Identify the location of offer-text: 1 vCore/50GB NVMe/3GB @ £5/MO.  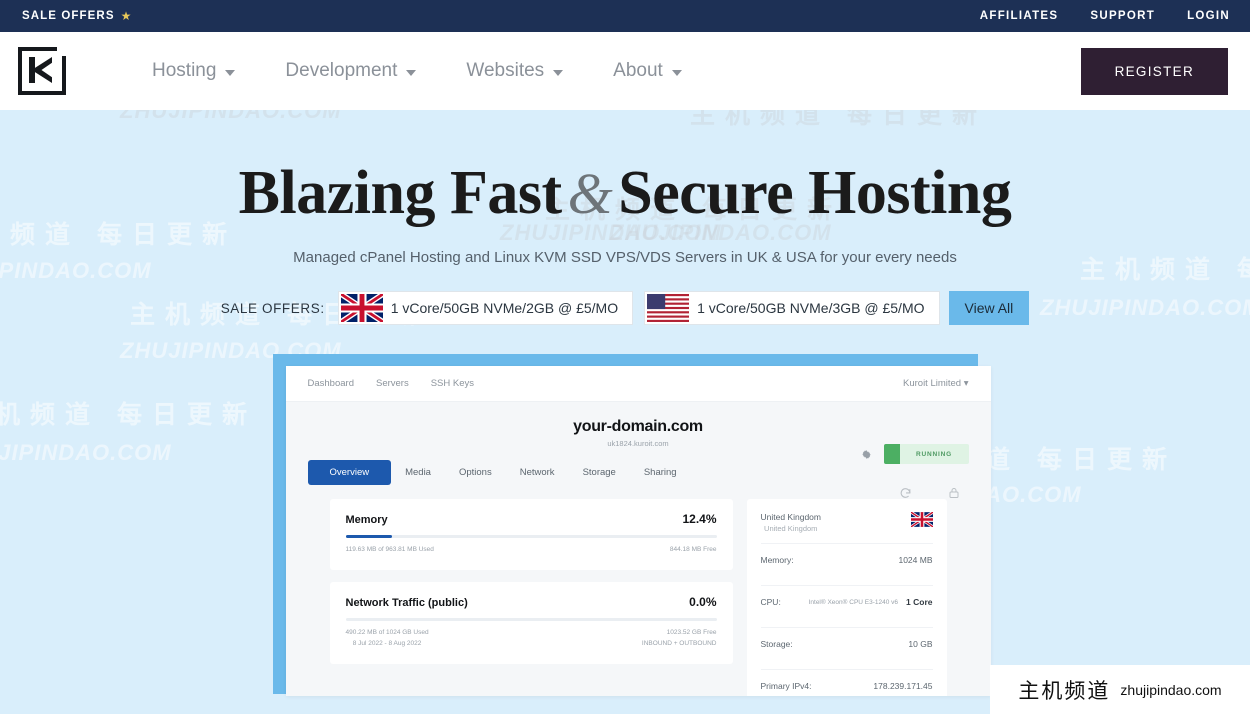
(811, 308).